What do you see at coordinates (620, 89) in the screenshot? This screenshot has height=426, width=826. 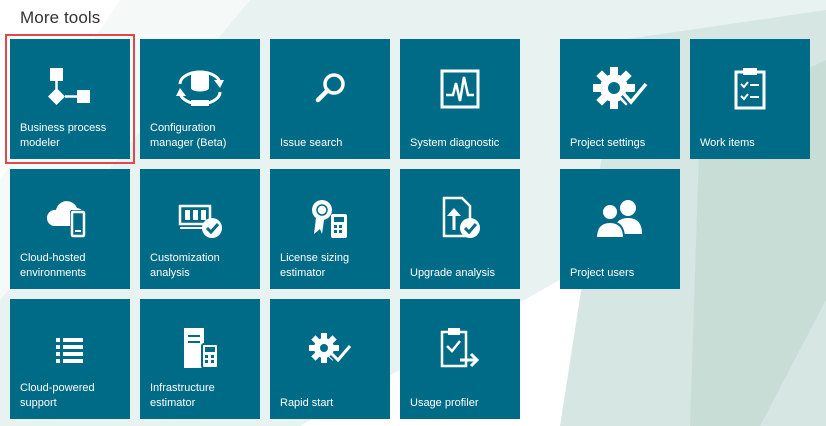 I see `gear-check-icon` at bounding box center [620, 89].